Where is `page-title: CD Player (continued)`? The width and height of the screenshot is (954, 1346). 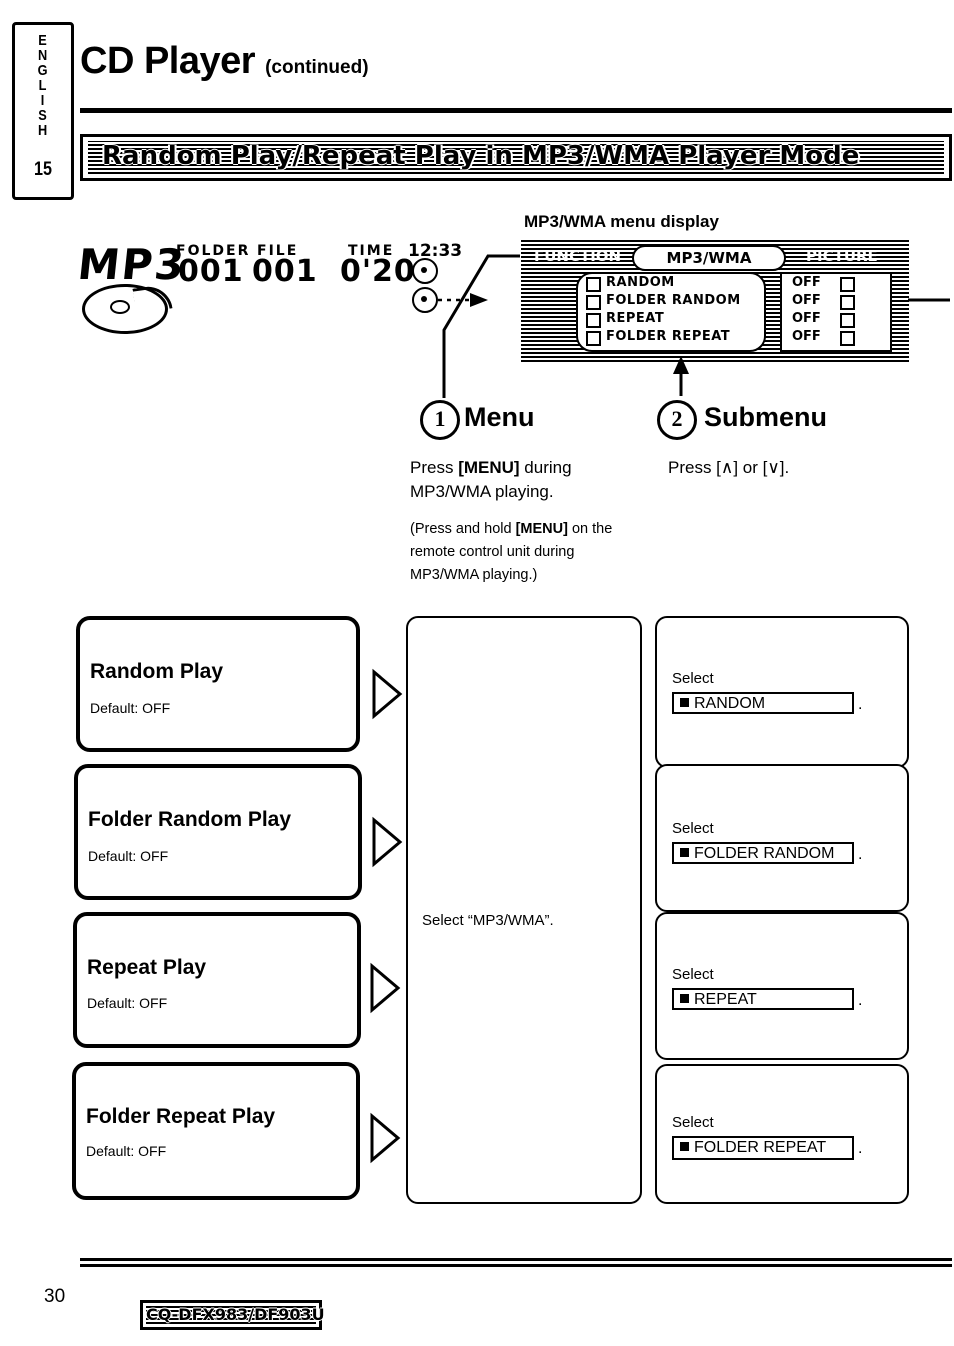
page-title: CD Player (continued) is located at coordinates (224, 61).